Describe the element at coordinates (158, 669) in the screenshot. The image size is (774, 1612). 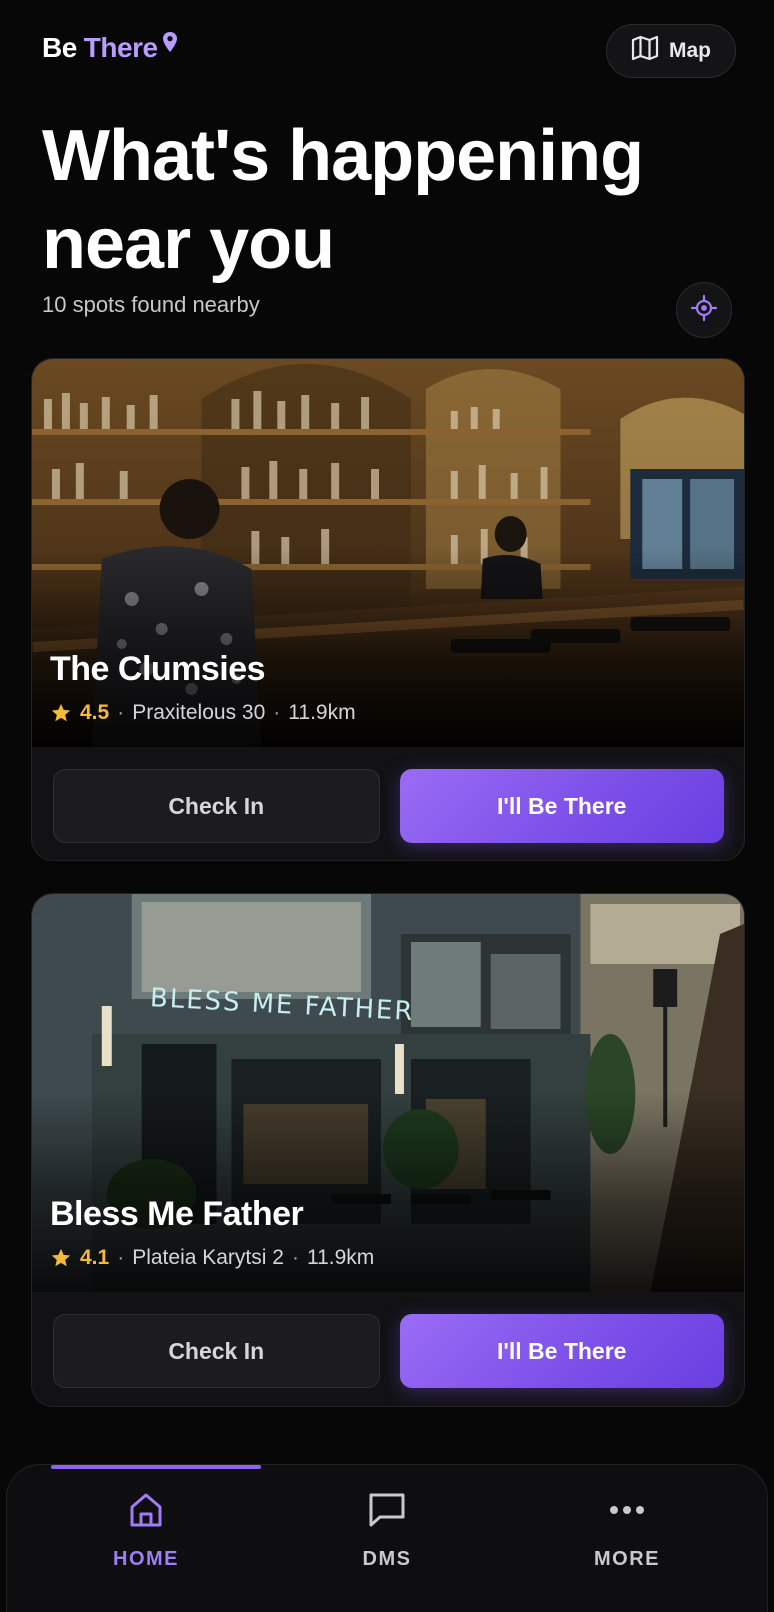
I see `venue-name: The Clumsies` at that location.